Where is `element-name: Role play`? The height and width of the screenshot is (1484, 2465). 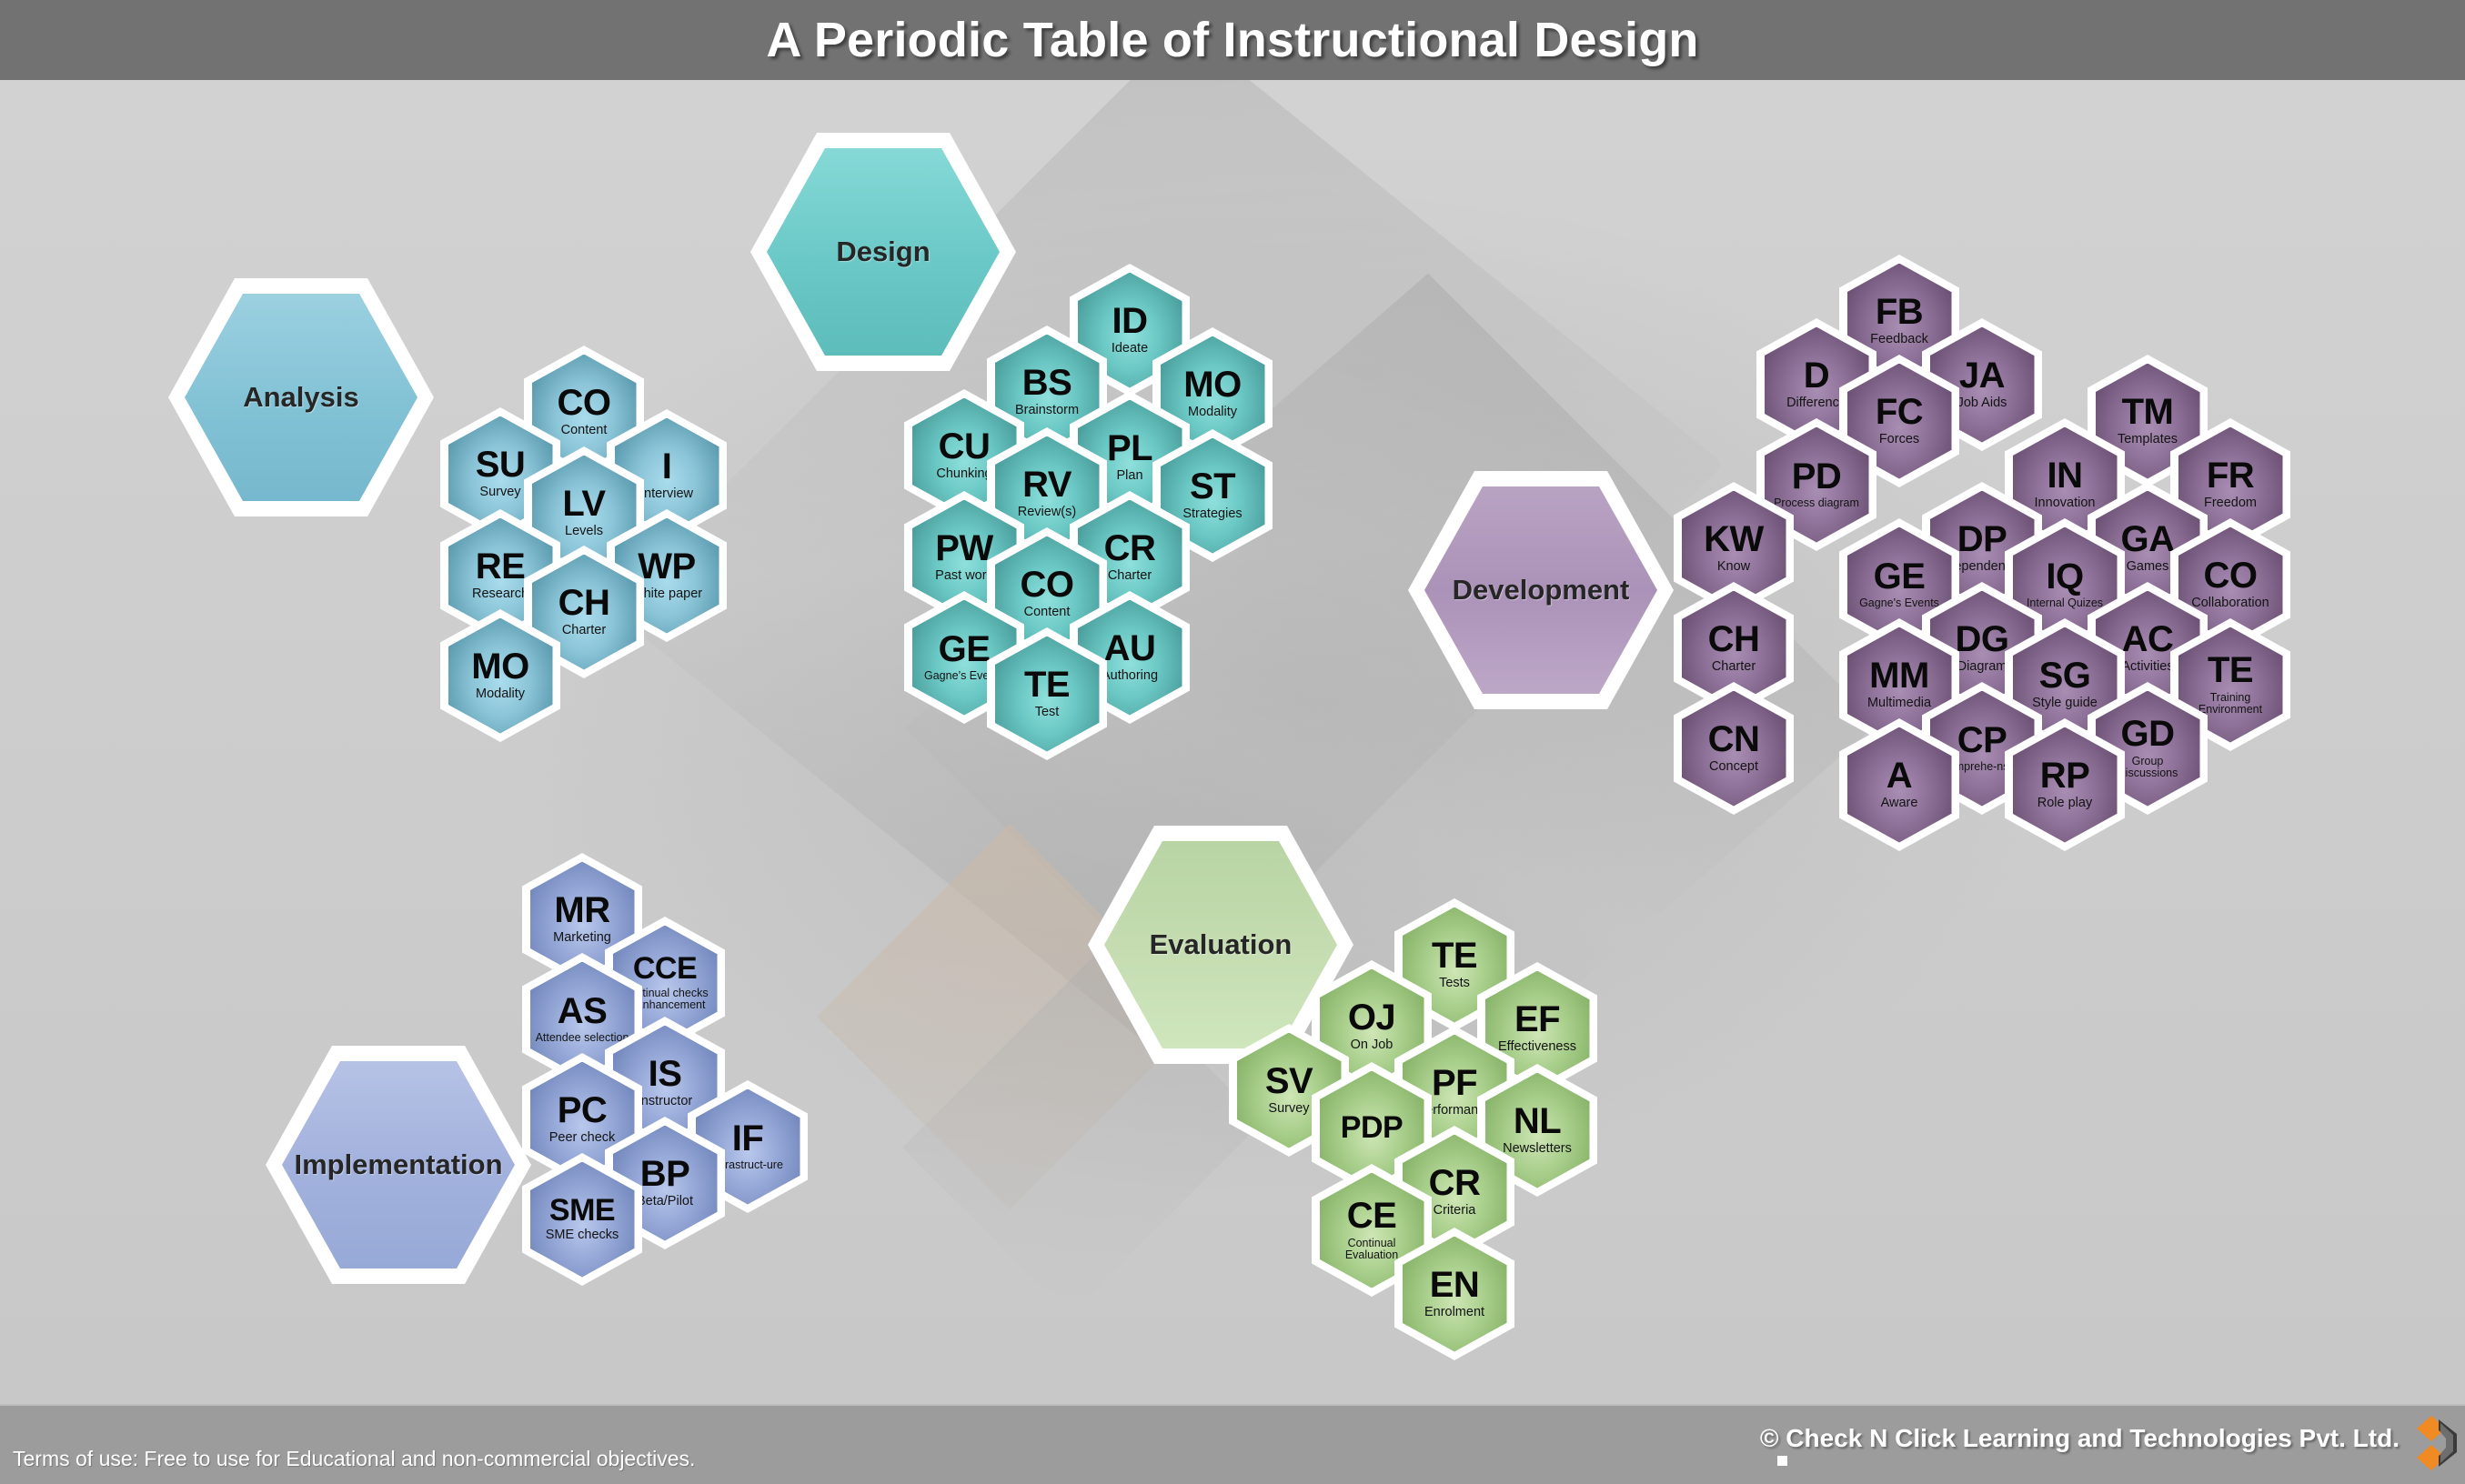 element-name: Role play is located at coordinates (2065, 803).